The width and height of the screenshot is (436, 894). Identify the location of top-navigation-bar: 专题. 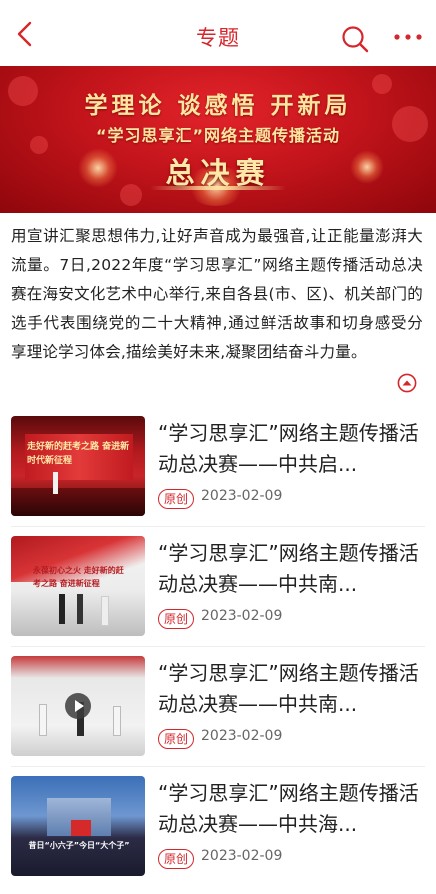
(218, 33).